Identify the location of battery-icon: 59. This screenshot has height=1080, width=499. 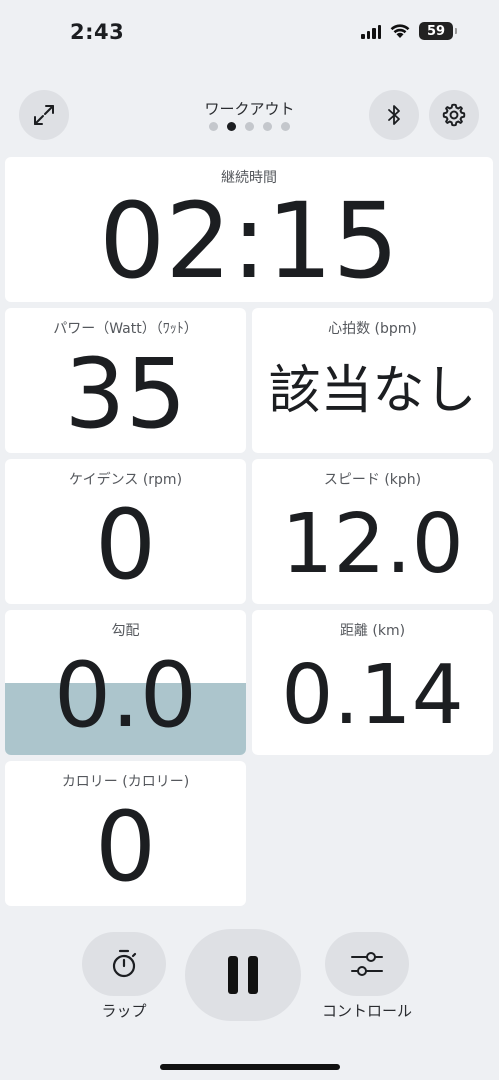
(438, 31).